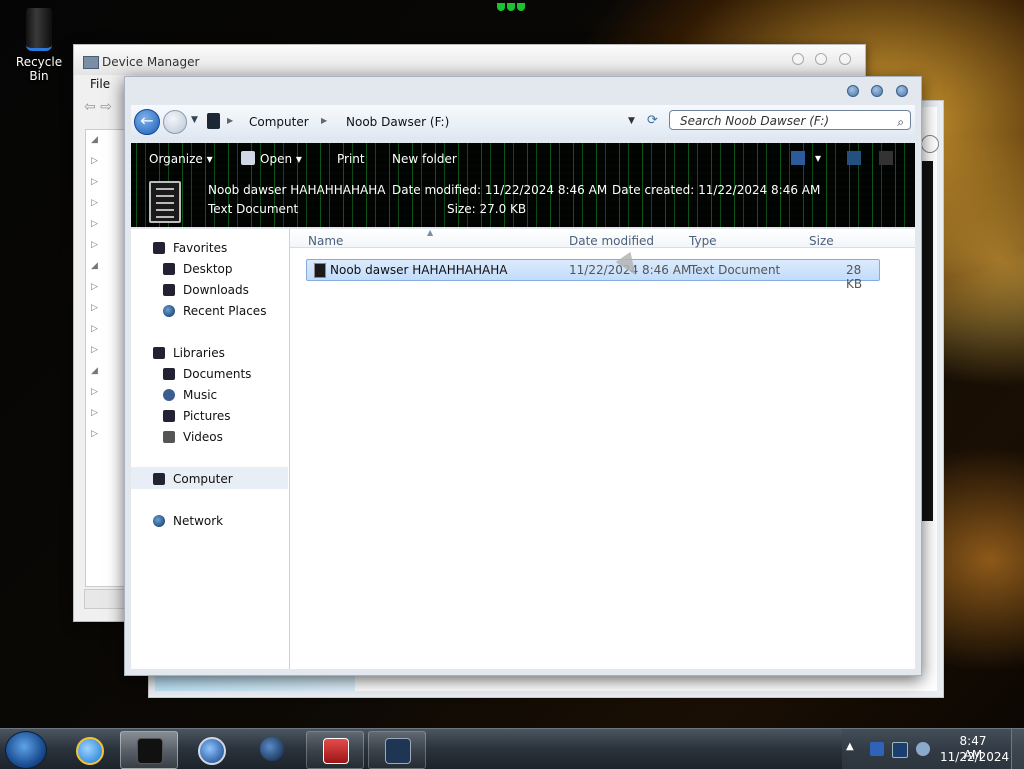 Image resolution: width=1024 pixels, height=769 pixels. Describe the element at coordinates (198, 269) in the screenshot. I see `nav-desktop: Desktop` at that location.